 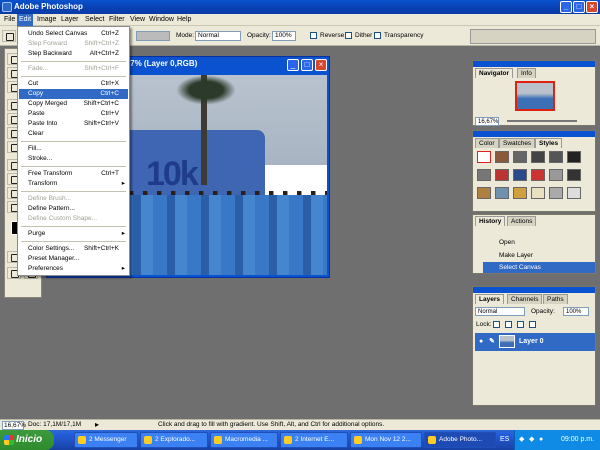 I want to click on gradient-type-buttons, so click(x=153, y=36).